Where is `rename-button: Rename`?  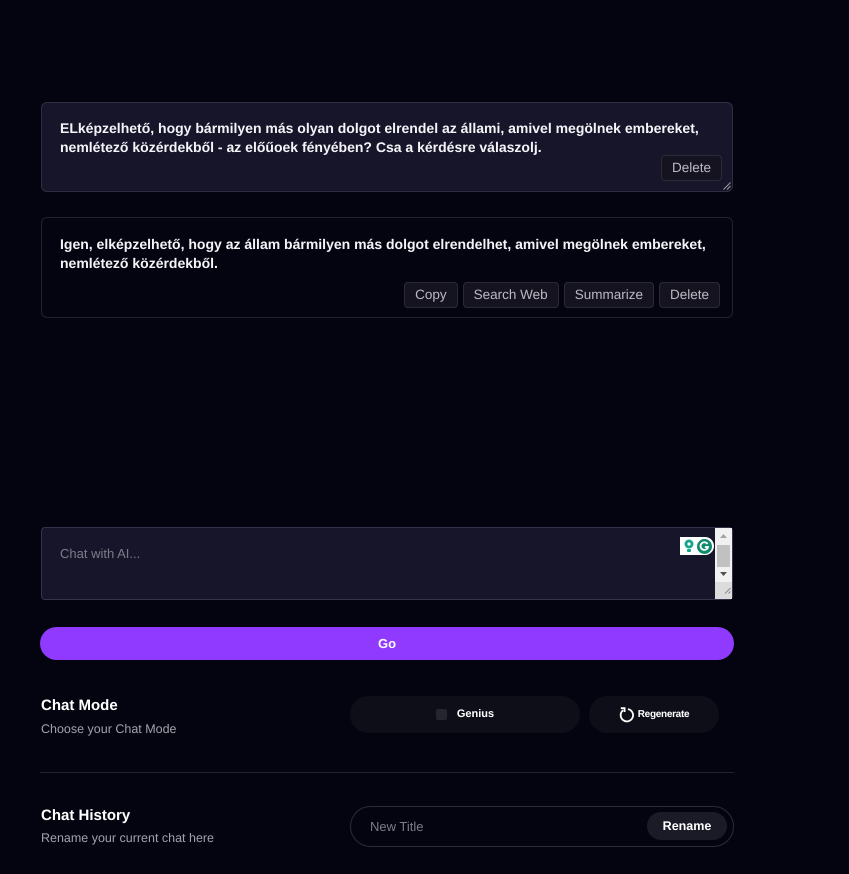 rename-button: Rename is located at coordinates (687, 826).